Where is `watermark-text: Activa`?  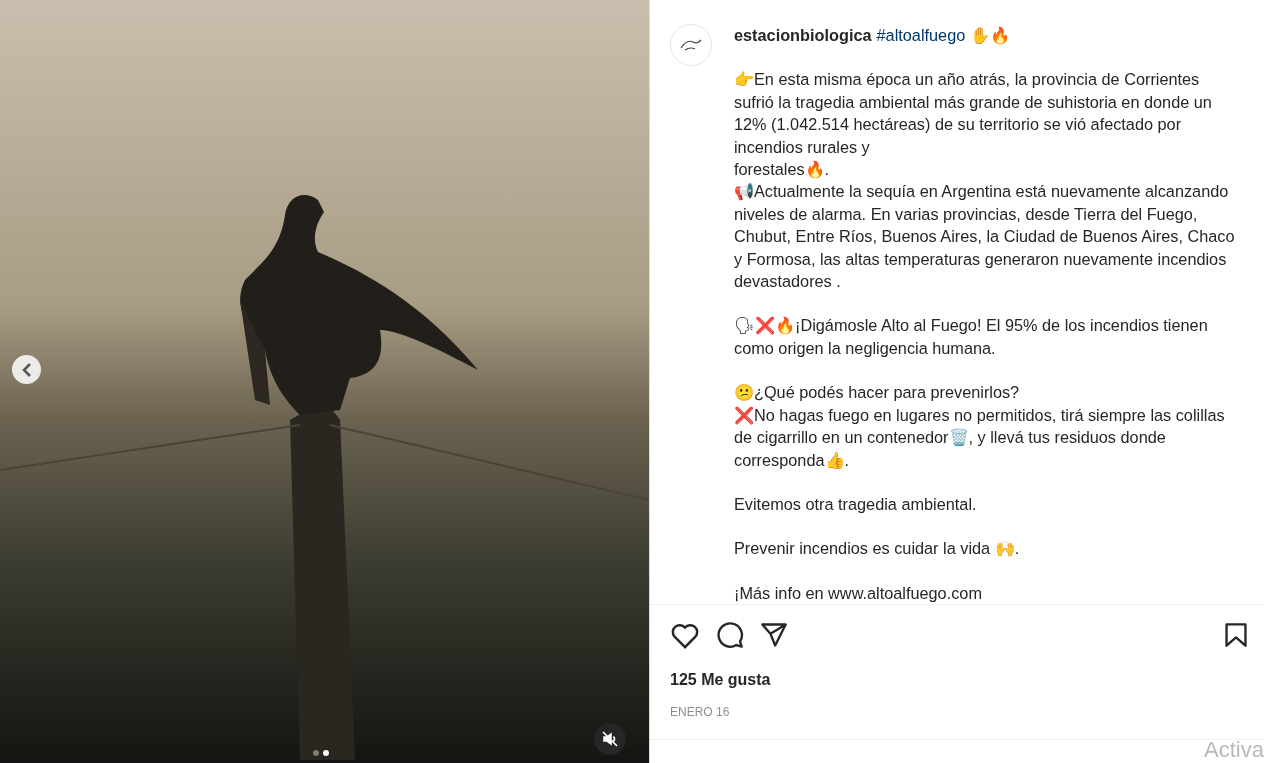
watermark-text: Activa is located at coordinates (1234, 750).